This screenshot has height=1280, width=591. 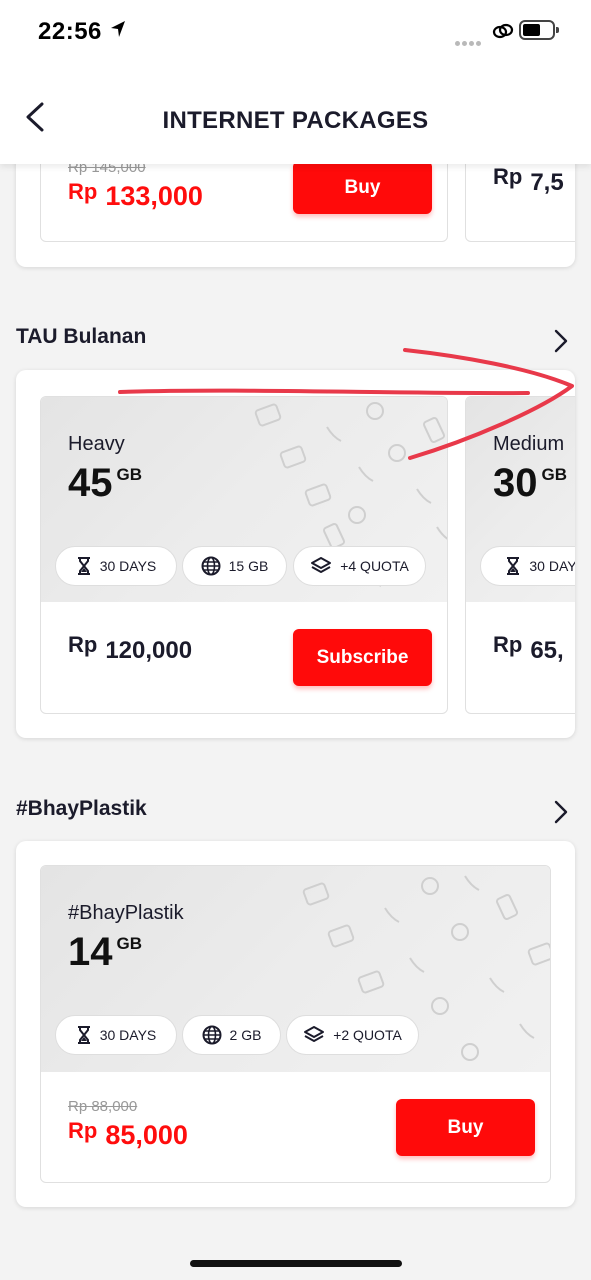 I want to click on chip-quota: +4 QUOTA, so click(x=359, y=566).